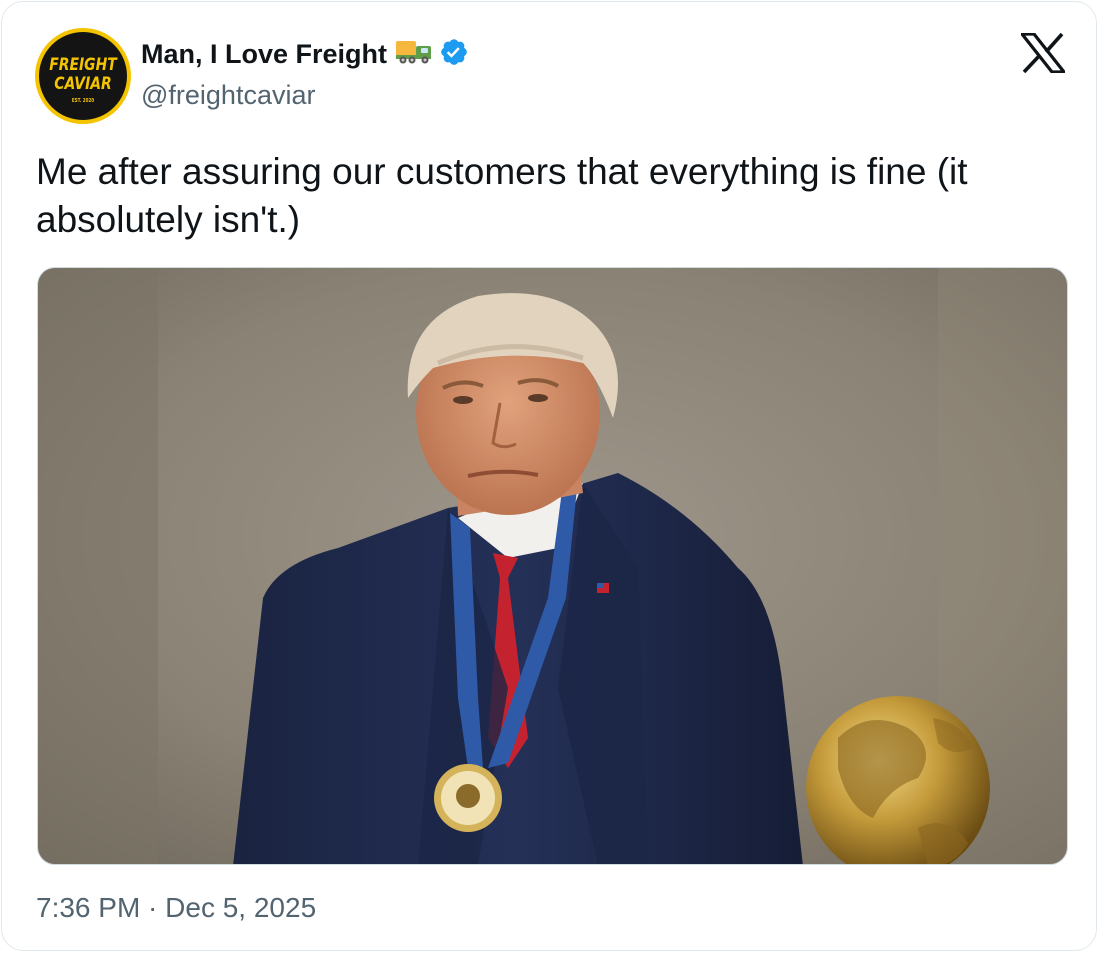 This screenshot has height=954, width=1100. I want to click on avatar: FREIGHT CAVIAR EST. 2020, so click(83, 76).